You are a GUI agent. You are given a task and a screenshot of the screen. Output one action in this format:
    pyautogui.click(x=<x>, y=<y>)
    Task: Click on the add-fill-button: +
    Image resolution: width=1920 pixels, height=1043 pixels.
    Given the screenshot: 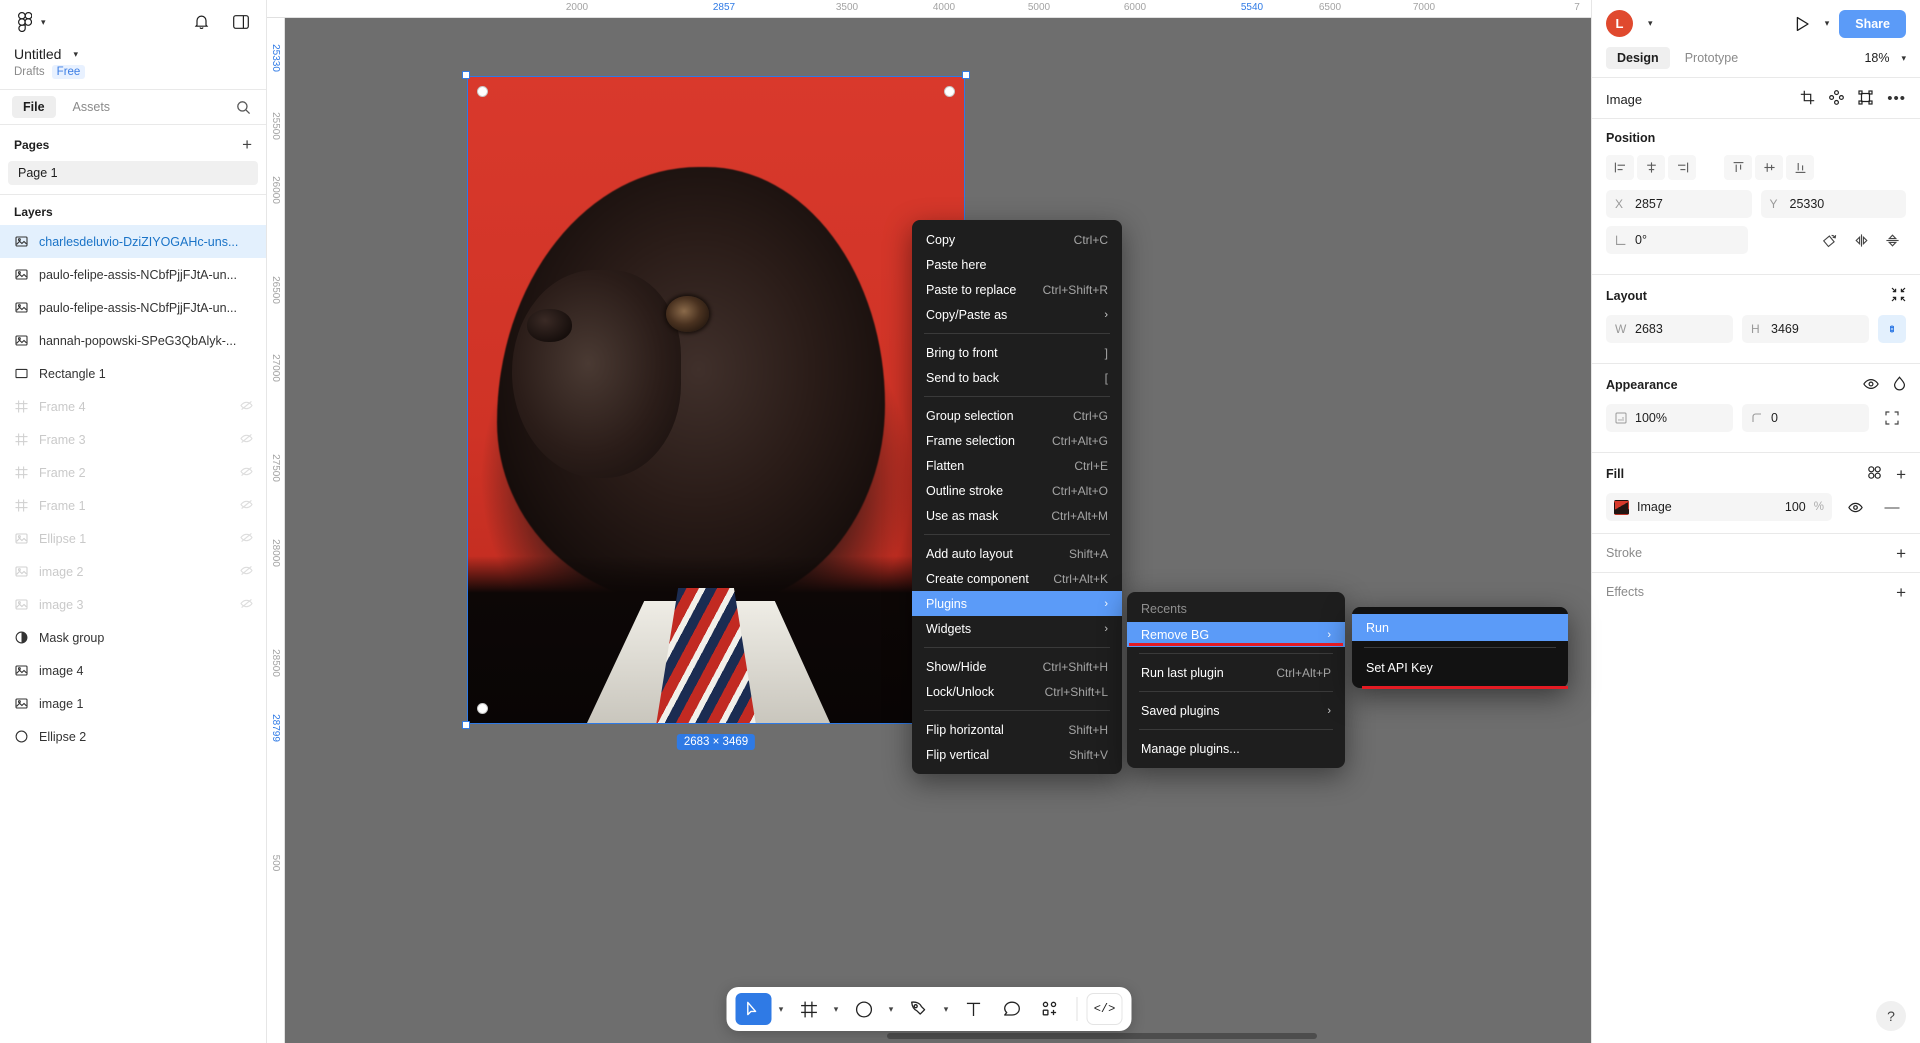 What is the action you would take?
    pyautogui.click(x=1901, y=474)
    